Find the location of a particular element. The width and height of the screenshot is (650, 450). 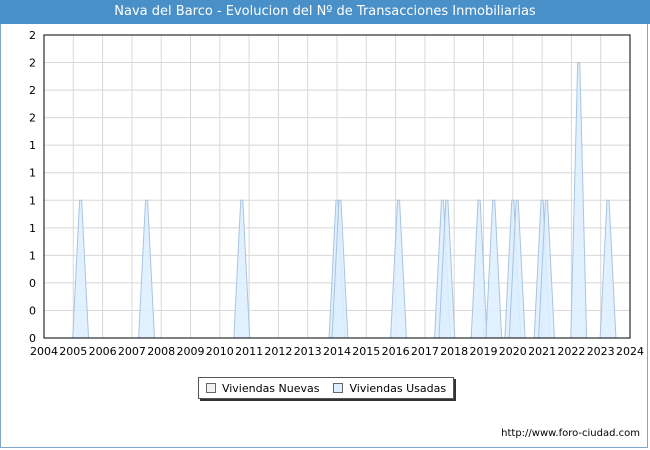

x-tick-label: 2014 is located at coordinates (337, 351).